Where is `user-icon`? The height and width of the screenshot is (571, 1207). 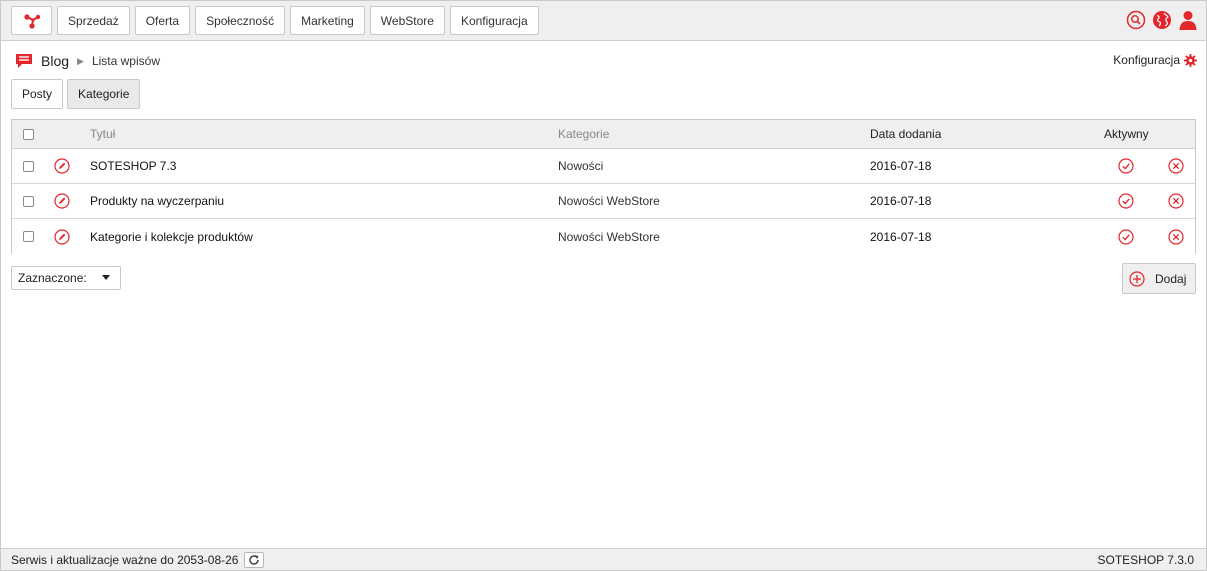
user-icon is located at coordinates (1188, 20).